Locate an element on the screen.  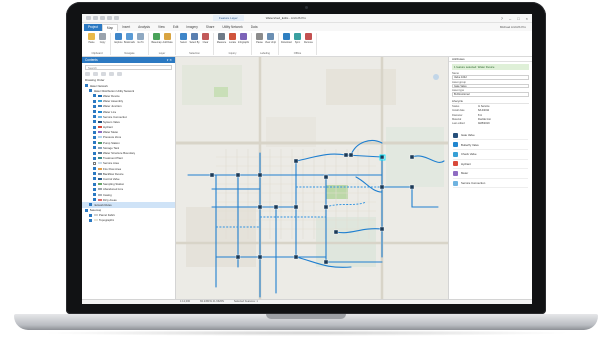
feature-template-item: Butterfly Valve is located at coordinates (490, 145).